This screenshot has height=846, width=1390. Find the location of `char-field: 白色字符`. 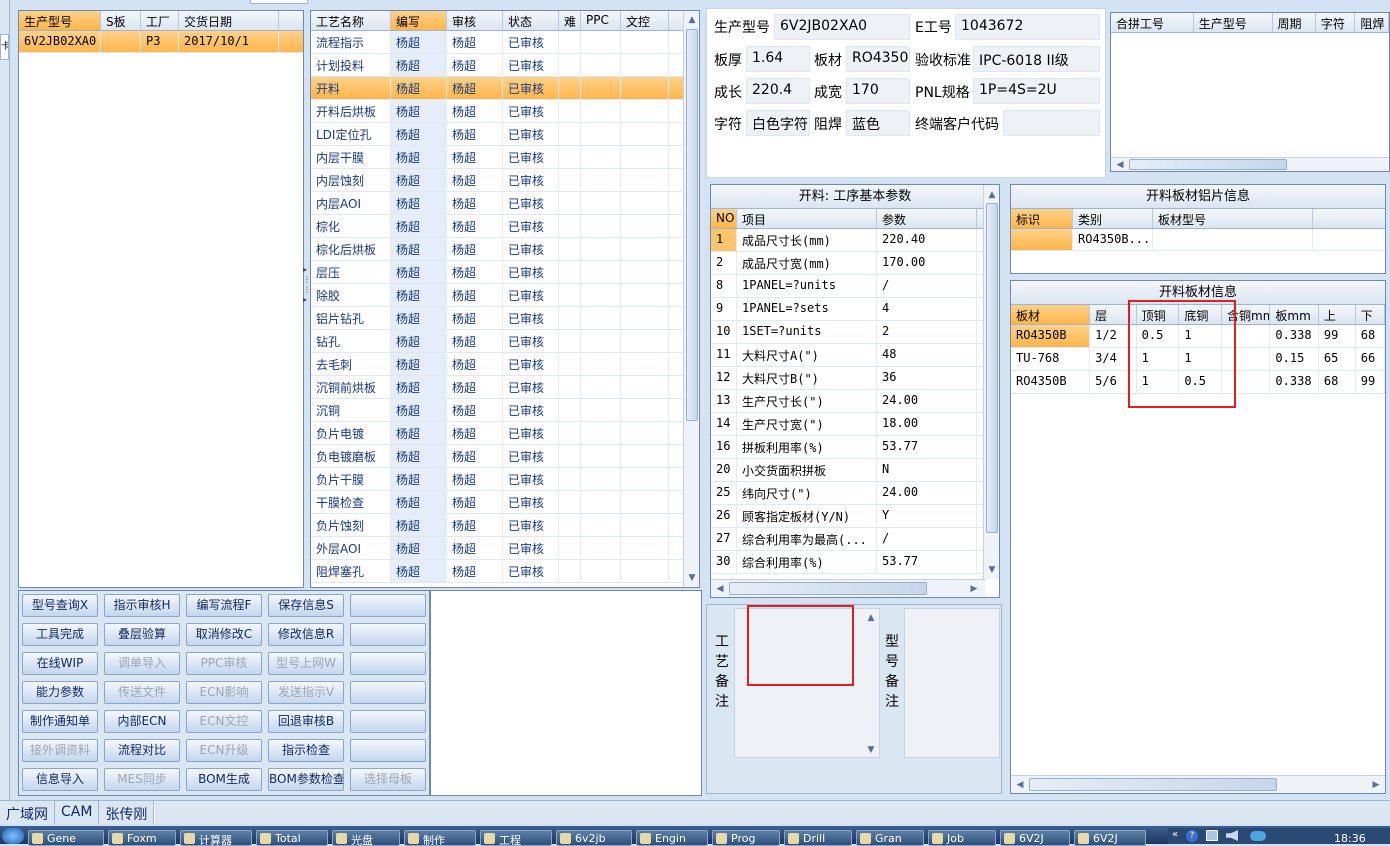

char-field: 白色字符 is located at coordinates (778, 123).